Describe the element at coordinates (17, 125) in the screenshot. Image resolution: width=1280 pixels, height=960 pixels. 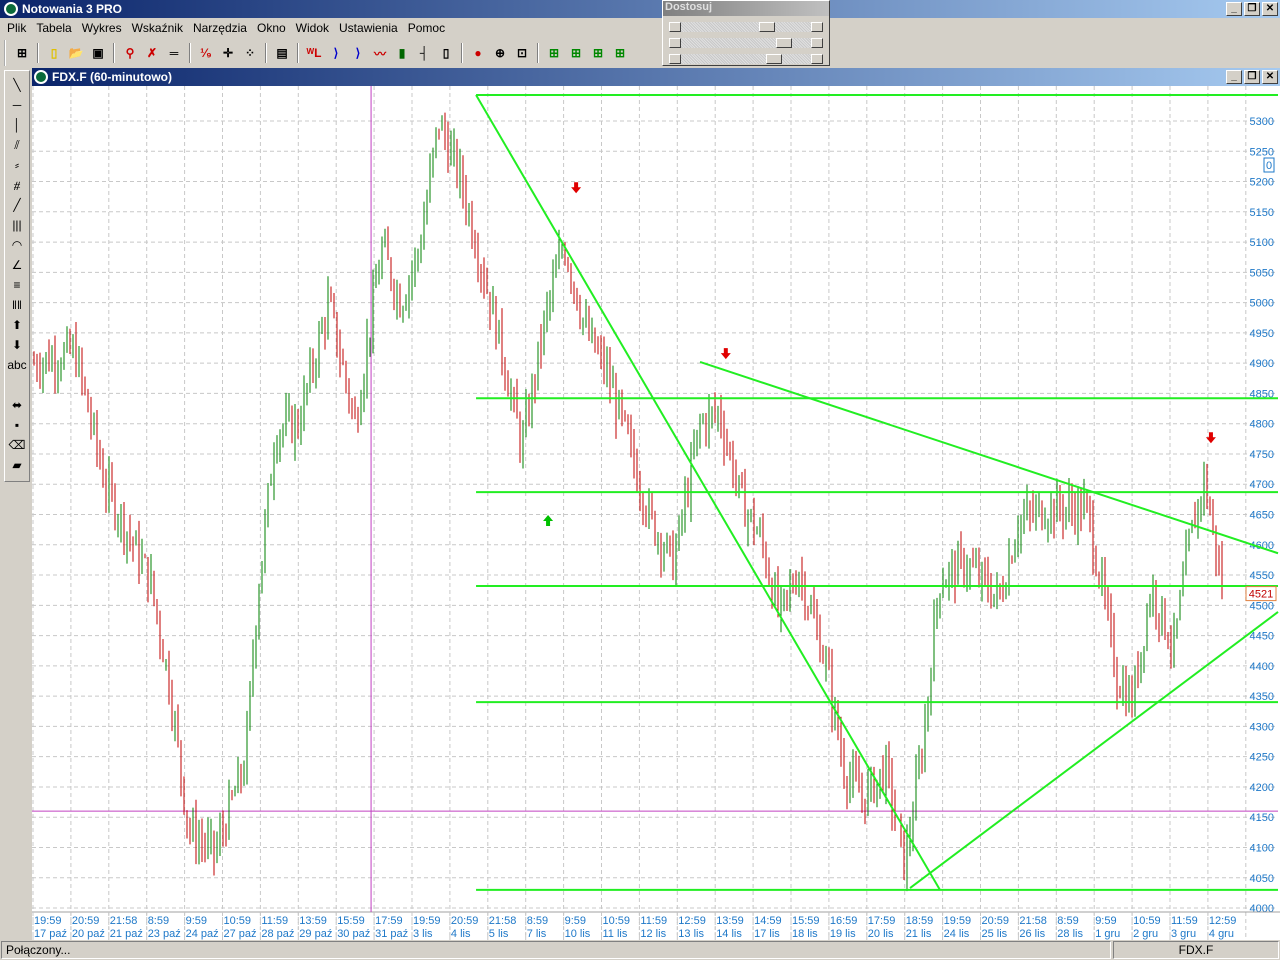
I see `vertical-line-icon: │` at that location.